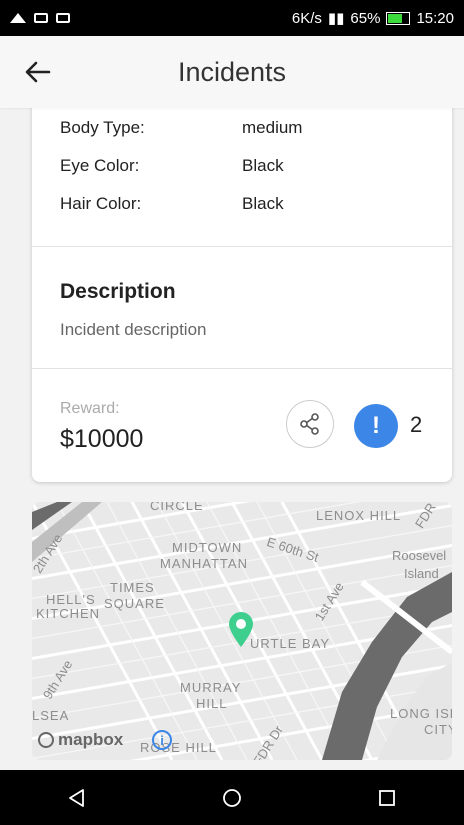  Describe the element at coordinates (212, 703) in the screenshot. I see `map-label: HILL` at that location.